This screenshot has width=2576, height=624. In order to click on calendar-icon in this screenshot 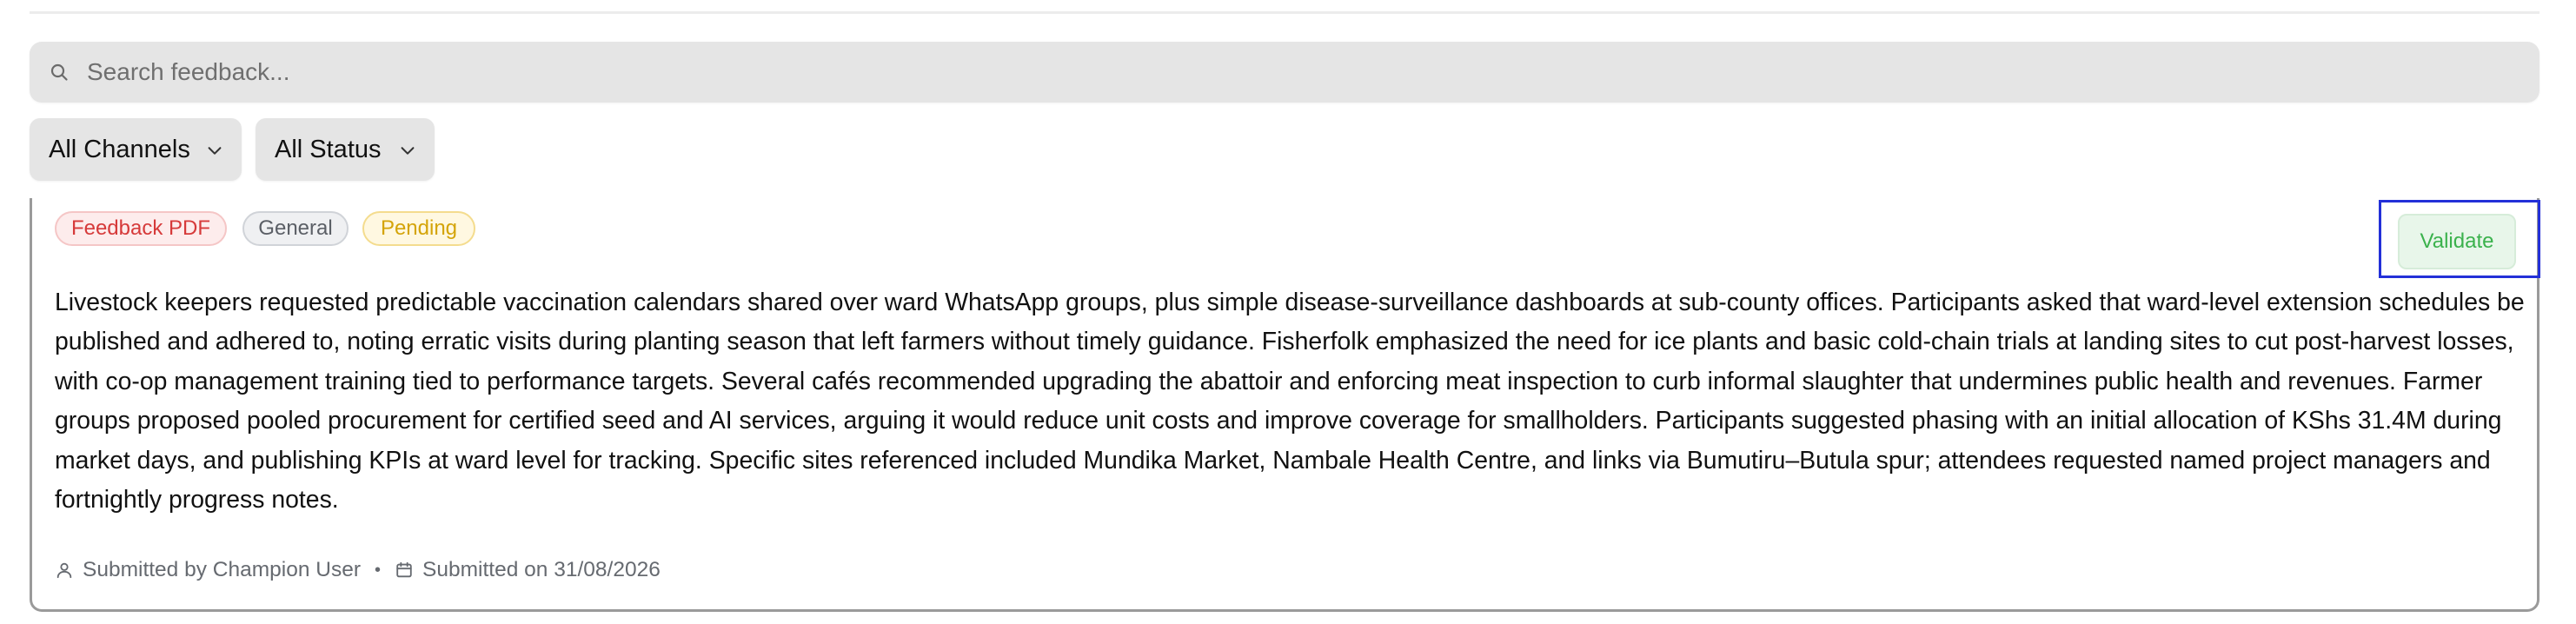, I will do `click(404, 569)`.